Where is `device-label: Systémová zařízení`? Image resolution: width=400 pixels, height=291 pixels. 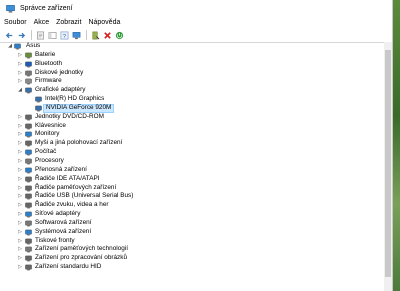
device-label: Systémová zařízení is located at coordinates (63, 231).